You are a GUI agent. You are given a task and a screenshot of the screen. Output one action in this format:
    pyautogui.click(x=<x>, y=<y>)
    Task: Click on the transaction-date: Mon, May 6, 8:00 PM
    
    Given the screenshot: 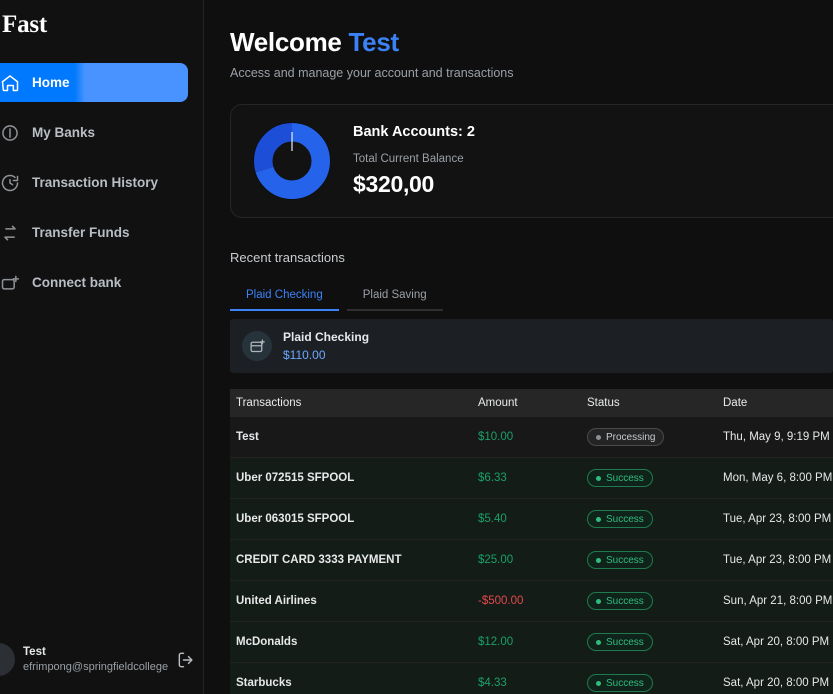 What is the action you would take?
    pyautogui.click(x=778, y=478)
    